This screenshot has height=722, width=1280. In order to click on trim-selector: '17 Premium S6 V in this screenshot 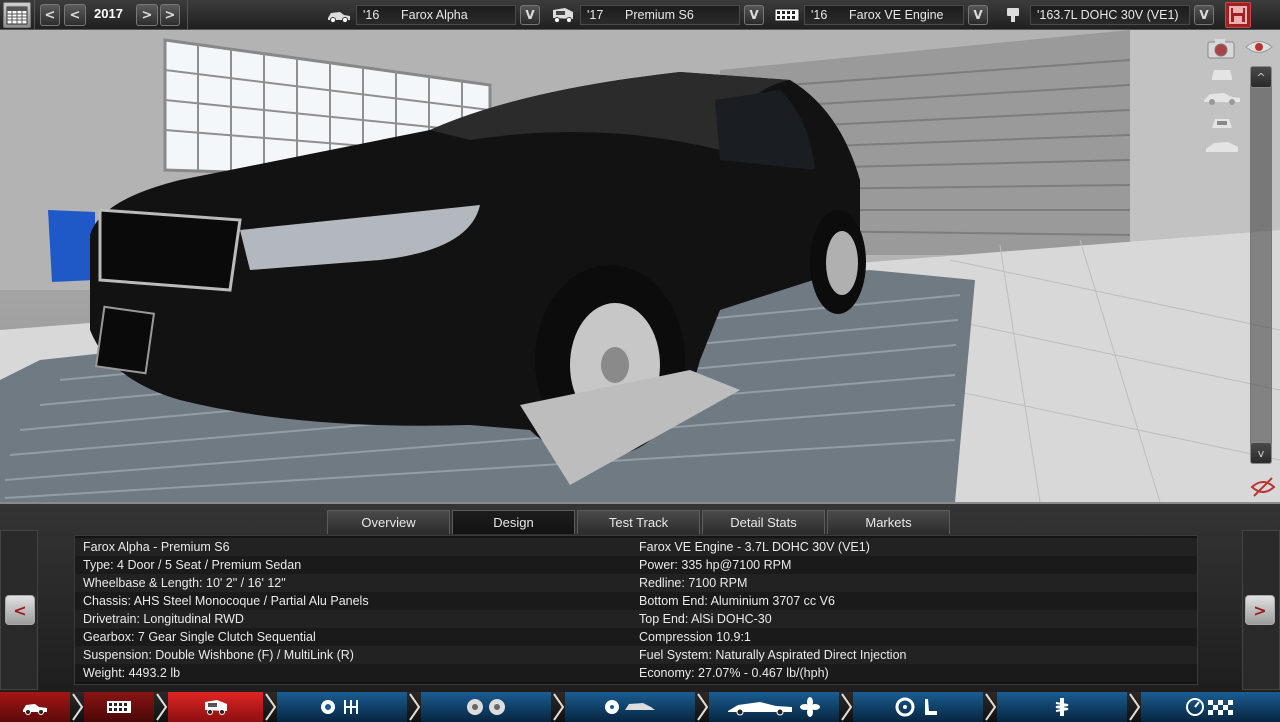, I will do `click(660, 15)`.